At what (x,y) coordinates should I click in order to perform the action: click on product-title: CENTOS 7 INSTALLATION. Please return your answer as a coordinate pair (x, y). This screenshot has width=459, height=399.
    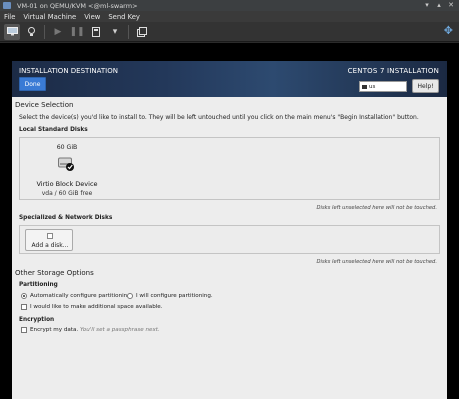
    Looking at the image, I should click on (393, 71).